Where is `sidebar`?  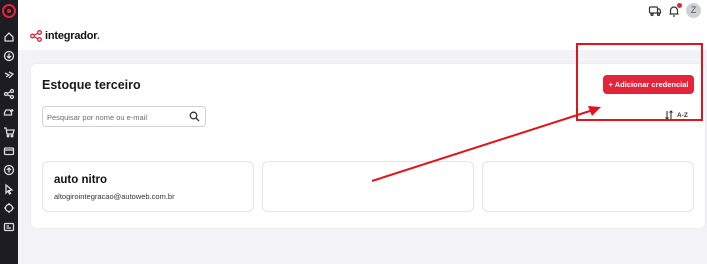 sidebar is located at coordinates (9, 132).